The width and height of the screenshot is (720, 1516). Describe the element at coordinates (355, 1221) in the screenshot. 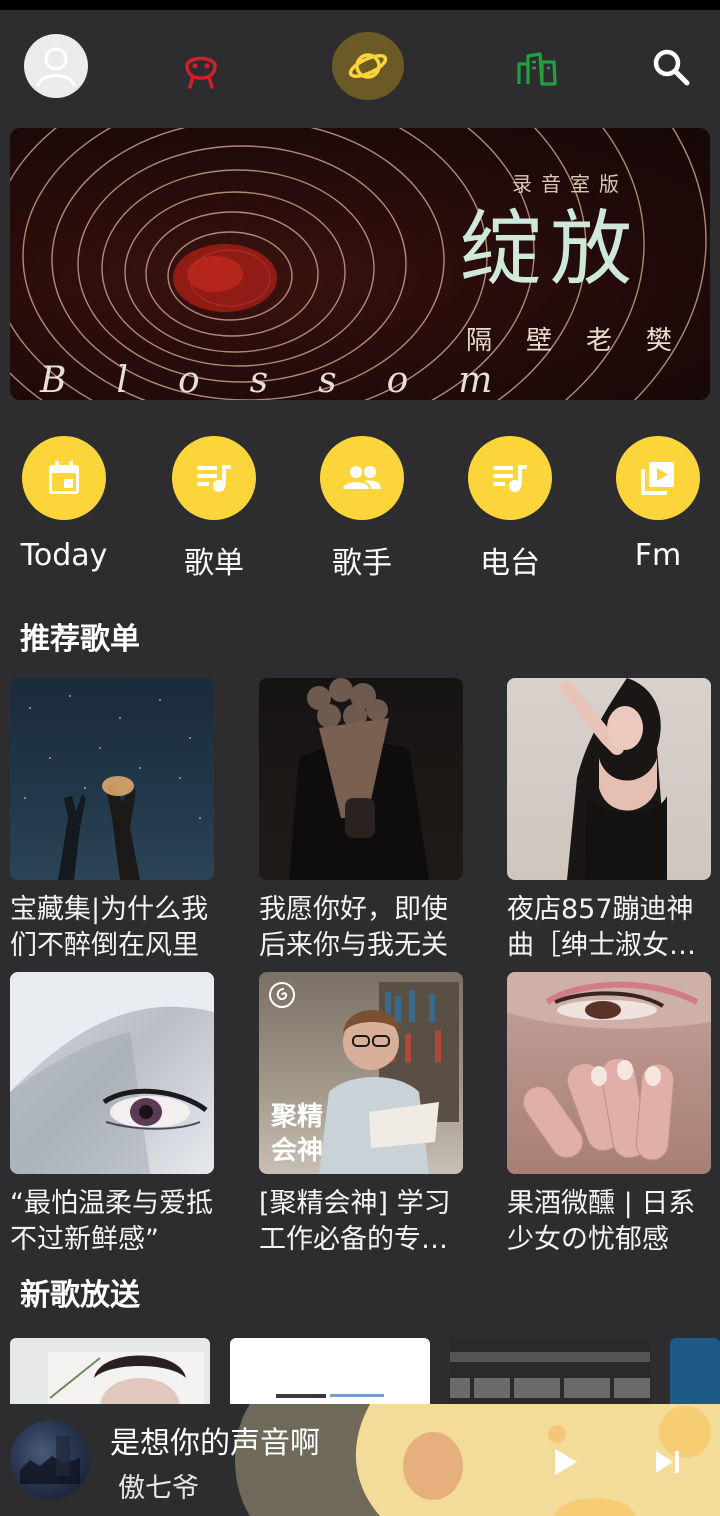

I see `playlist-title: [聚精会神] 学习工作必备的专注音乐` at that location.